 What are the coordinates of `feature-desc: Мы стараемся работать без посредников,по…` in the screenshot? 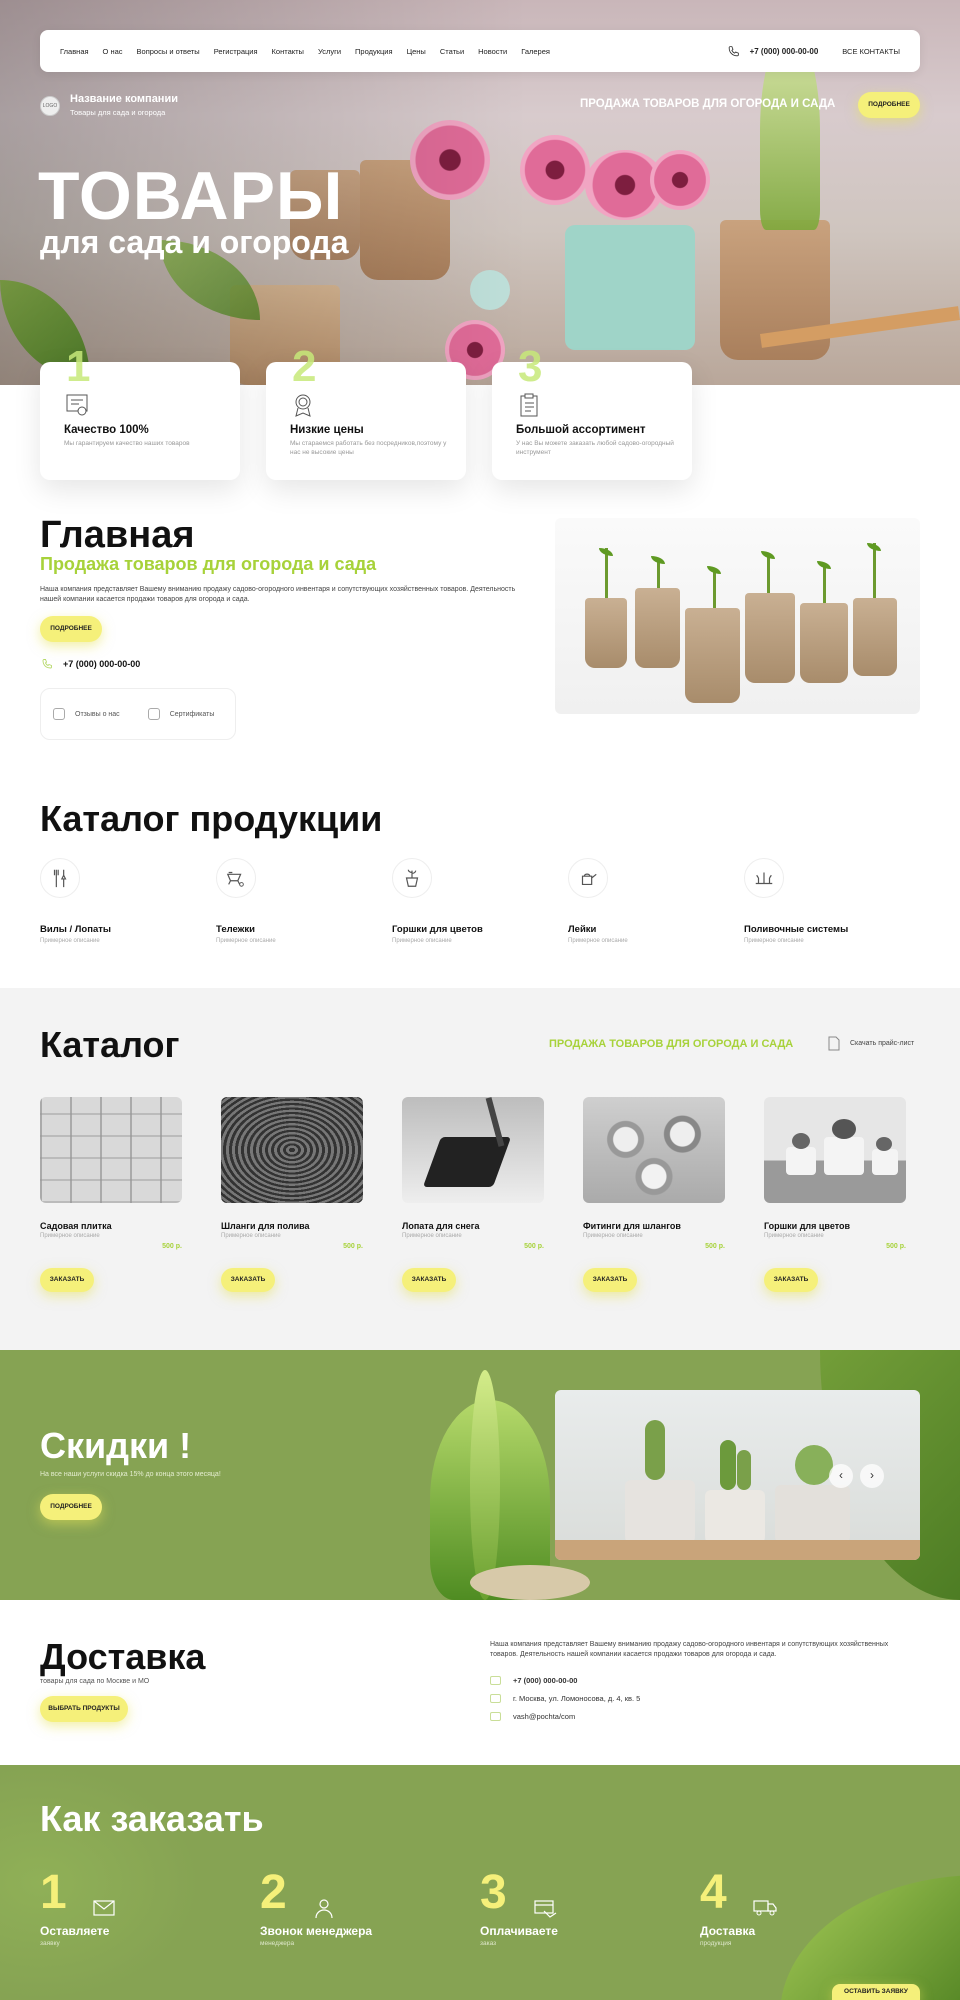 It's located at (368, 448).